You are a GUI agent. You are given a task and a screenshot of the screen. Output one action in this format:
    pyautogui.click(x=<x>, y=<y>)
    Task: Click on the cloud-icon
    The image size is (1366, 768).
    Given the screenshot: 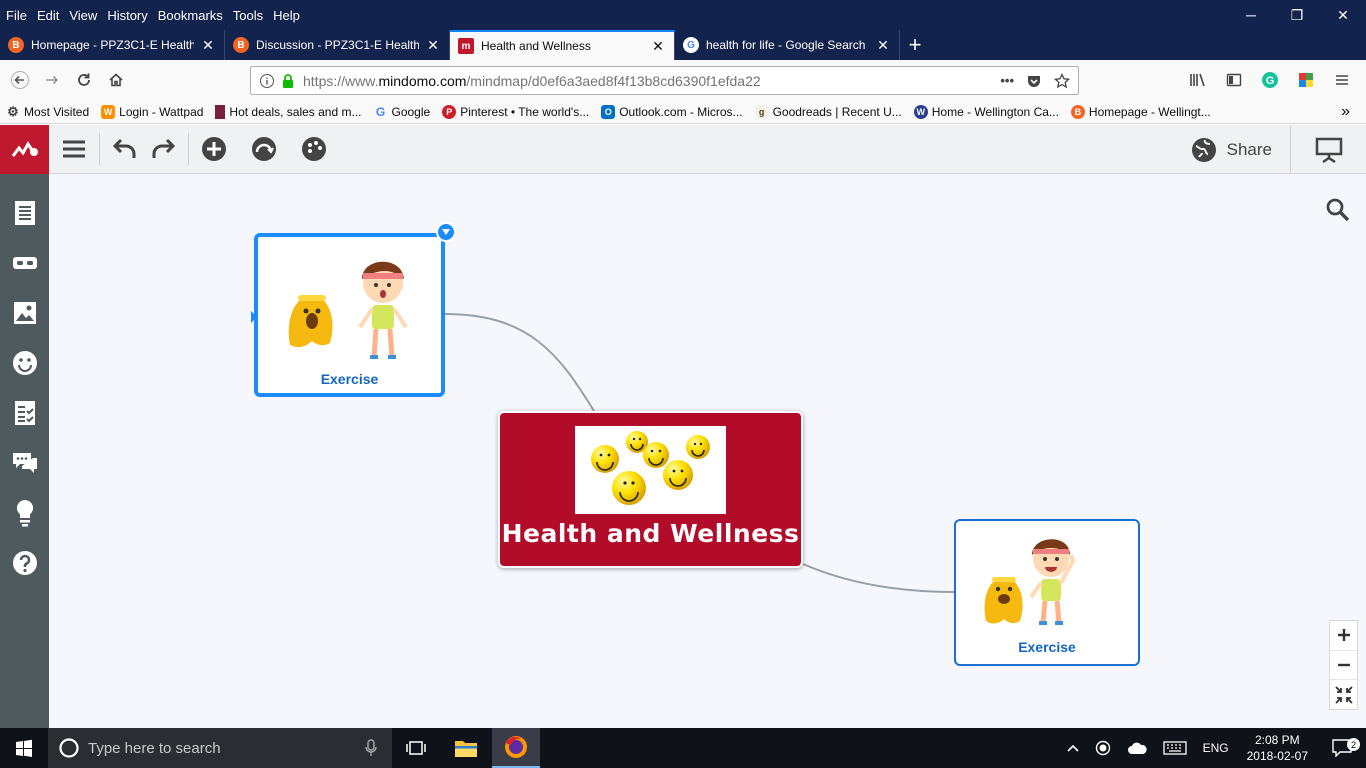 What is the action you would take?
    pyautogui.click(x=1137, y=748)
    